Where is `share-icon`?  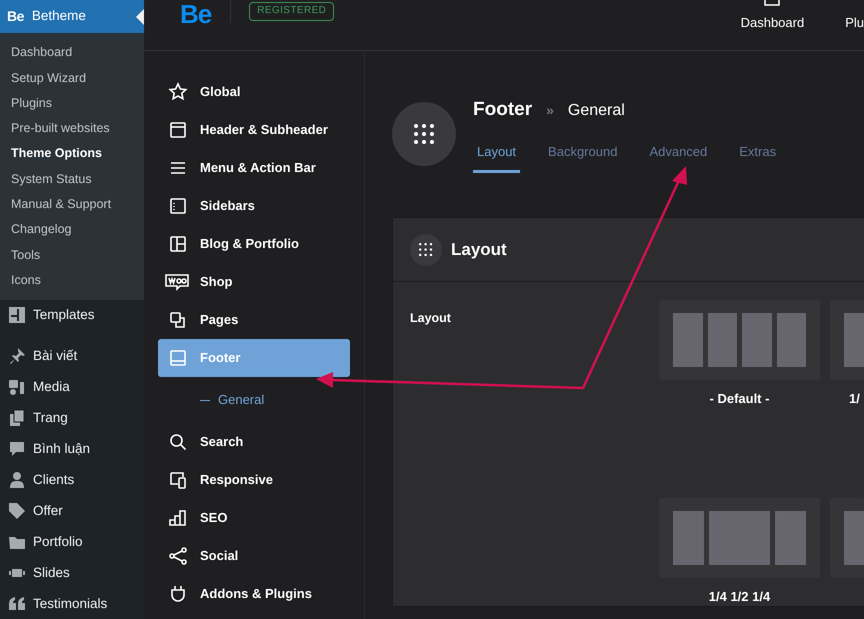 share-icon is located at coordinates (178, 556).